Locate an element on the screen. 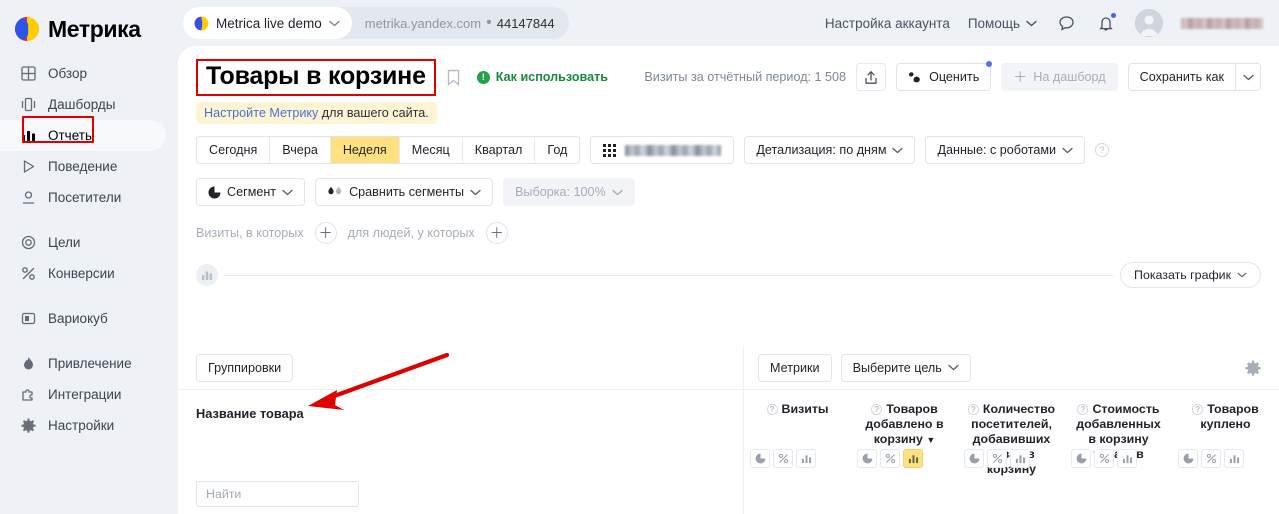 The height and width of the screenshot is (514, 1279). save-as-dropdown-toggle is located at coordinates (1248, 77).